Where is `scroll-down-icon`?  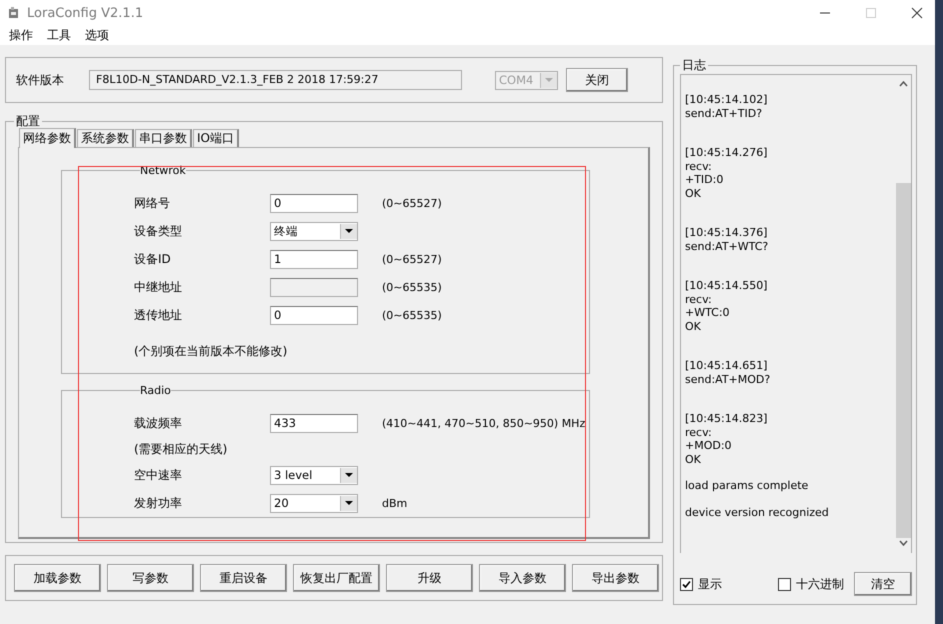
scroll-down-icon is located at coordinates (903, 543).